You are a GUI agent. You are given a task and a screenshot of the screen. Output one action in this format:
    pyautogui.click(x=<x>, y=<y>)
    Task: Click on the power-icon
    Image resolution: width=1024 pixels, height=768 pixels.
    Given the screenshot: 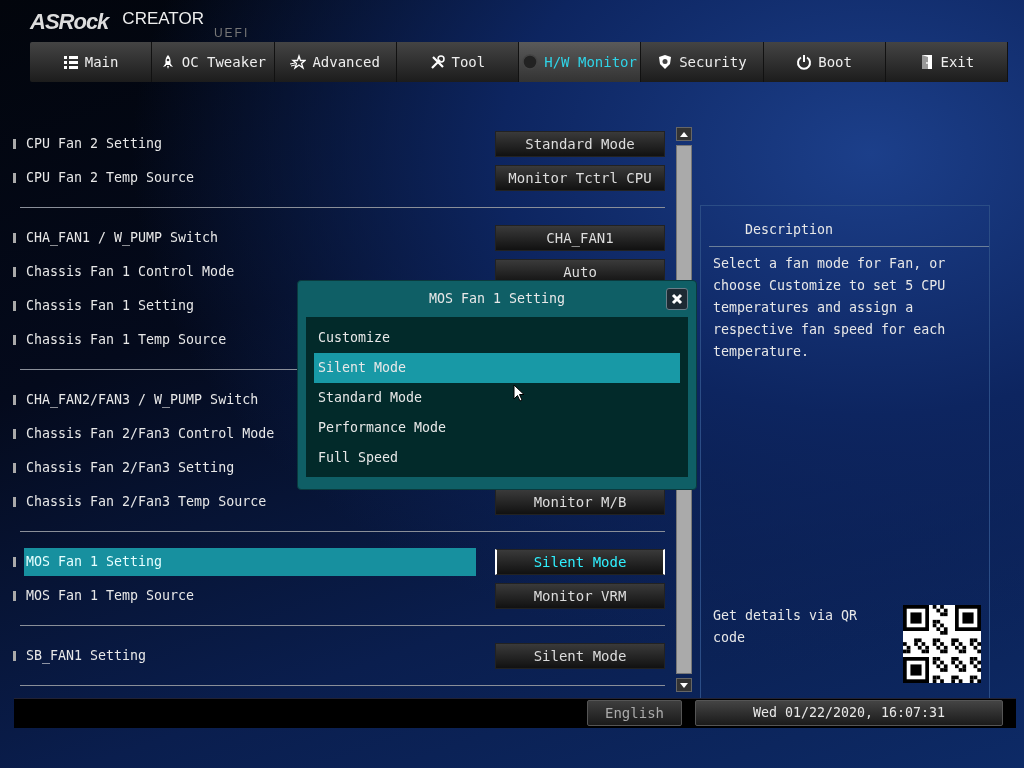 What is the action you would take?
    pyautogui.click(x=804, y=62)
    